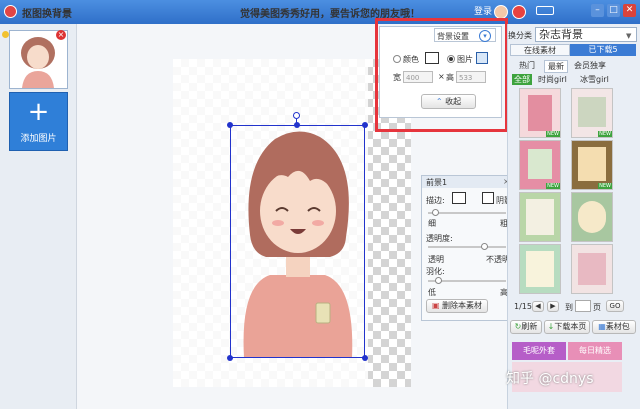 The width and height of the screenshot is (640, 409). Describe the element at coordinates (570, 326) in the screenshot. I see `download-page-label: 下载本页` at that location.